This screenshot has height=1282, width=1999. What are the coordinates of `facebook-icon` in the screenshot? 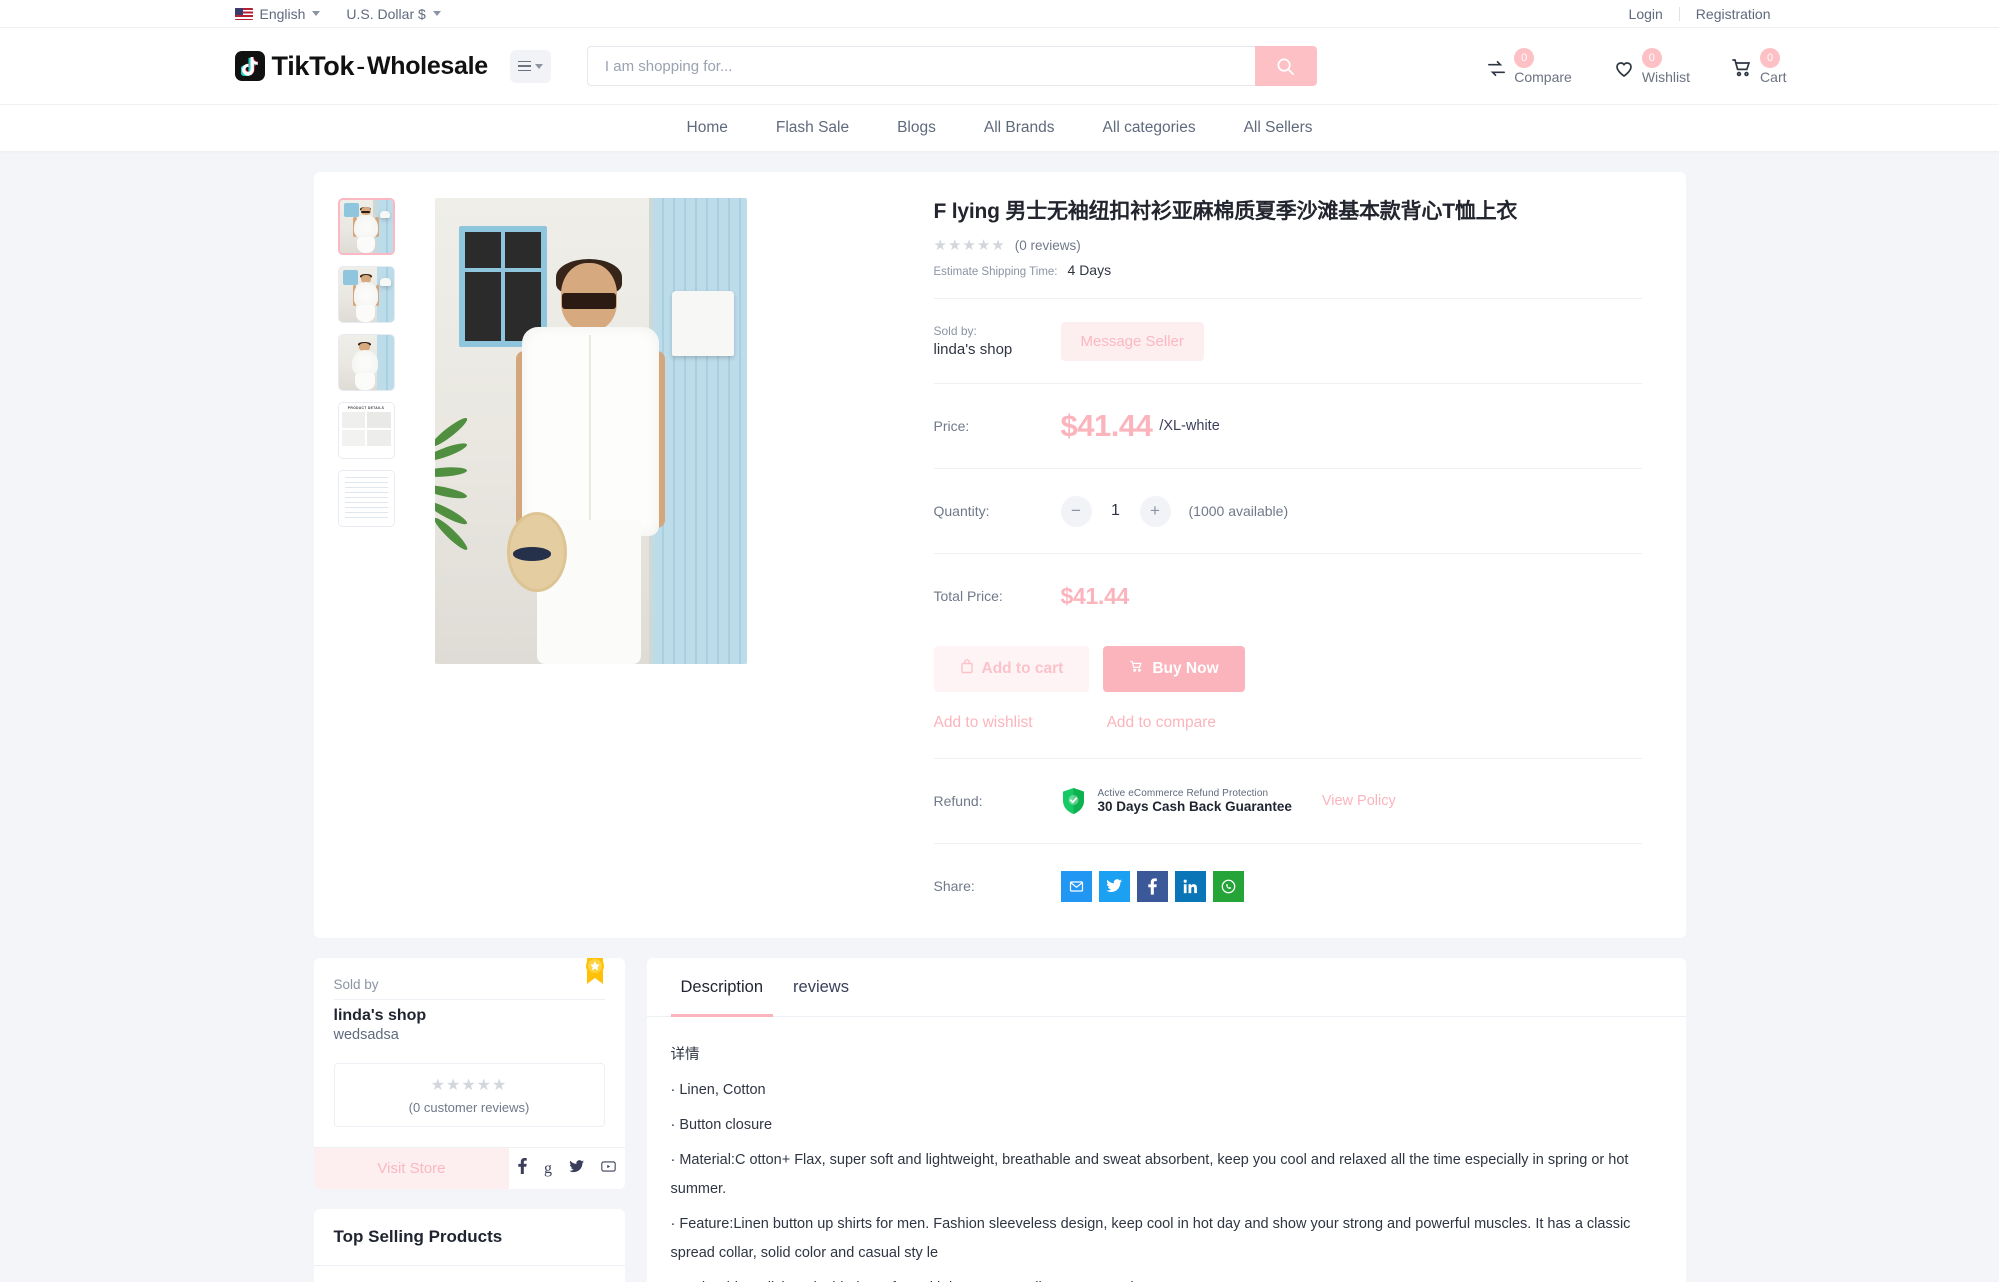 It's located at (522, 1168).